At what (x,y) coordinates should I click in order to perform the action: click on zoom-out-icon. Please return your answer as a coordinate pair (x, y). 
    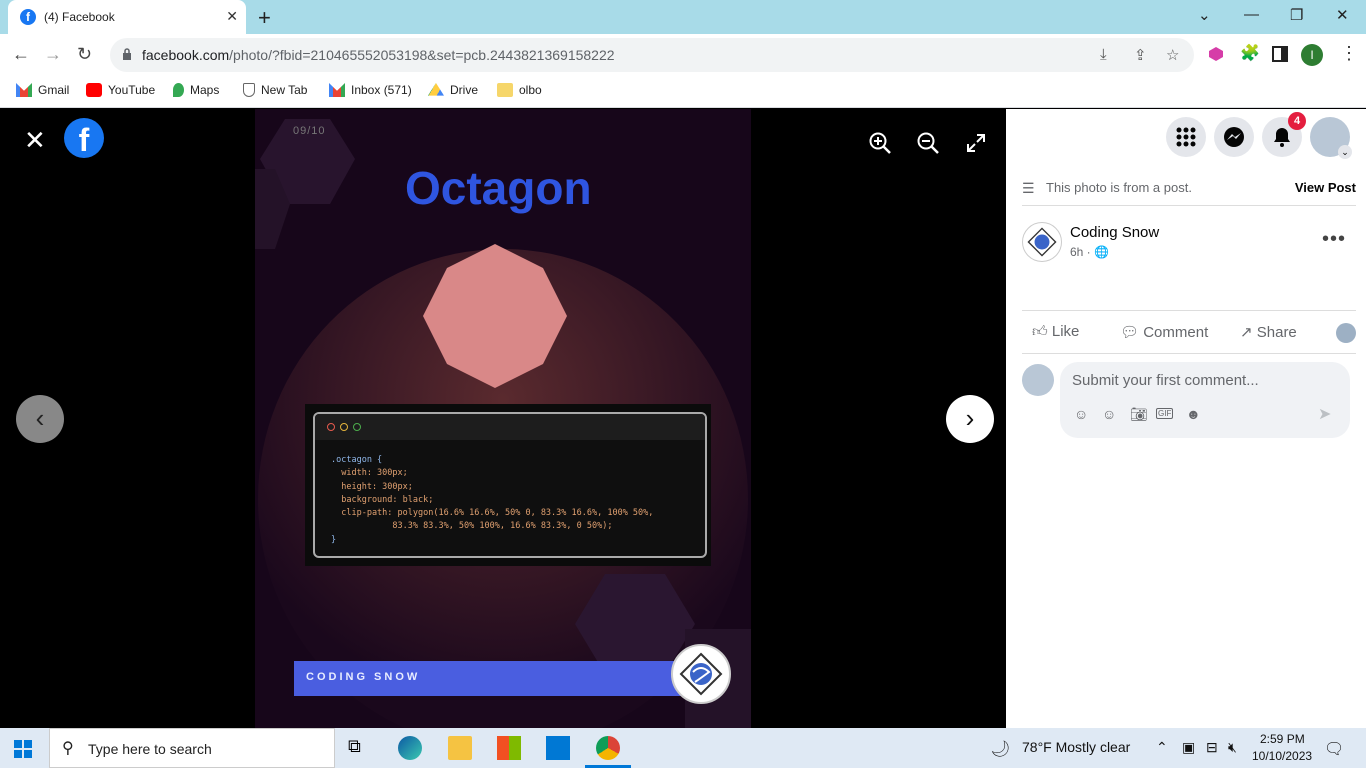
    Looking at the image, I should click on (928, 143).